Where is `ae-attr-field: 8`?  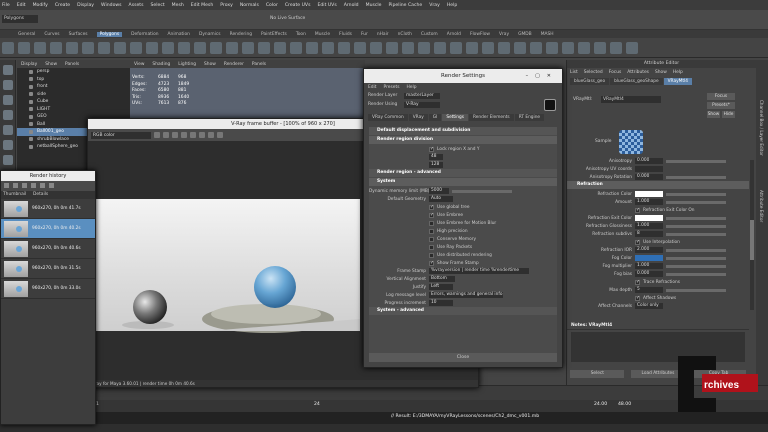
ae-attr-field: 8 is located at coordinates (649, 234).